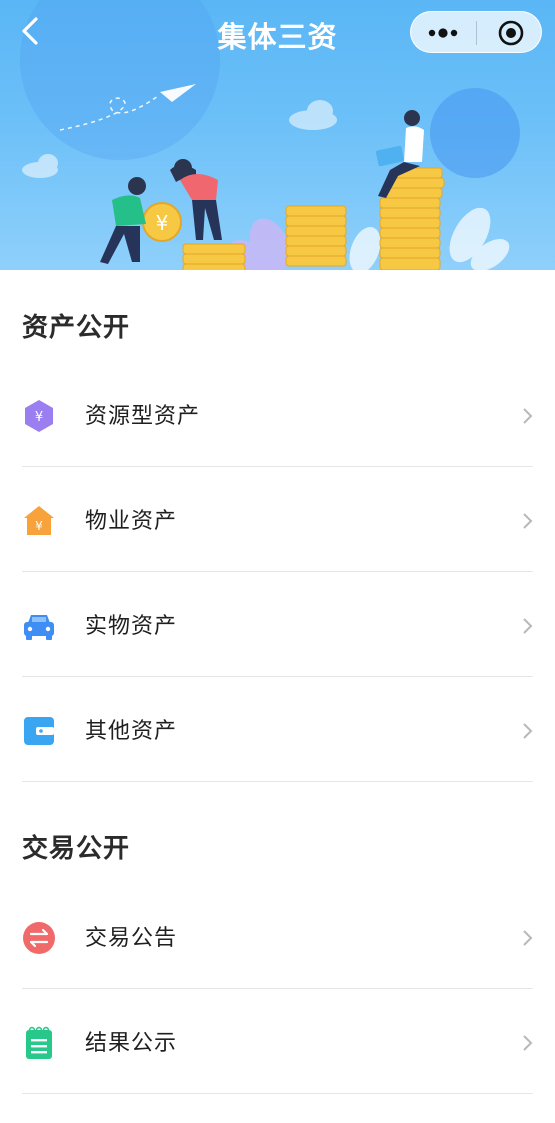  I want to click on blue-car-icon, so click(39, 627).